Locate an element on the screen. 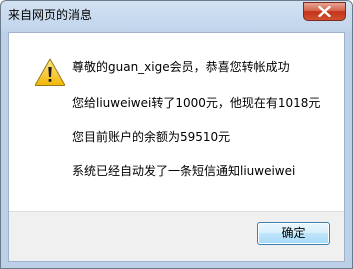 The width and height of the screenshot is (353, 269). message-line-3: 您目前账户的余额为59510元 is located at coordinates (151, 137).